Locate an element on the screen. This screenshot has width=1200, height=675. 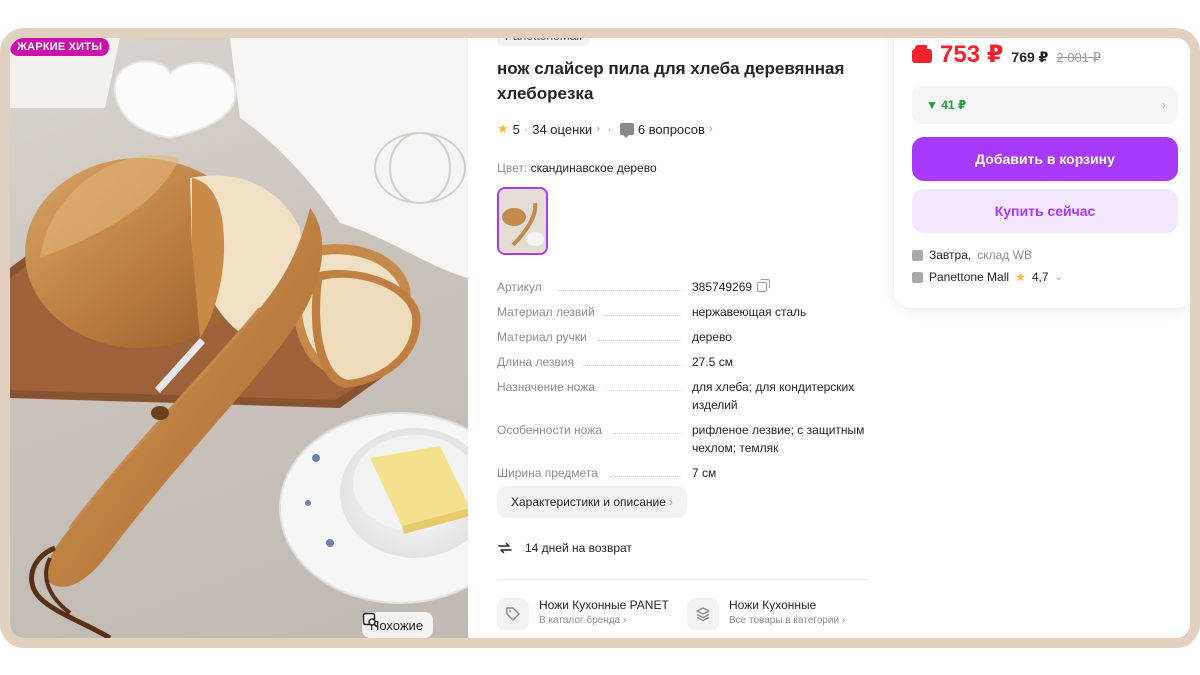
spec-value: нержавеющая сталь is located at coordinates (749, 312).